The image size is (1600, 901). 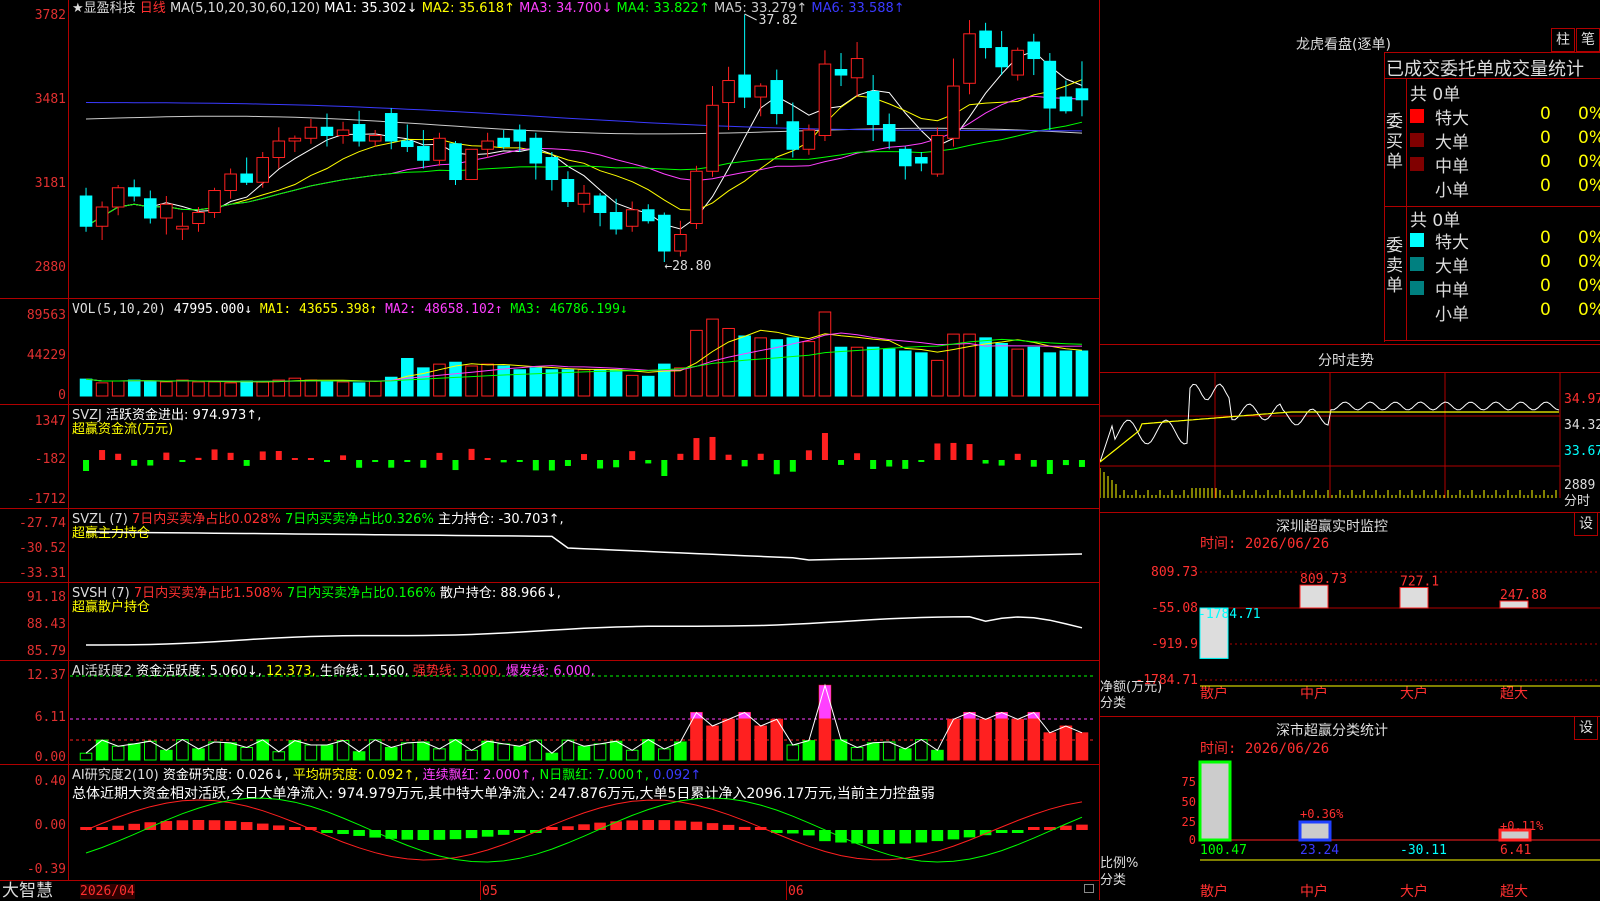 What do you see at coordinates (1414, 891) in the screenshot?
I see `stats-category-label: 大户` at bounding box center [1414, 891].